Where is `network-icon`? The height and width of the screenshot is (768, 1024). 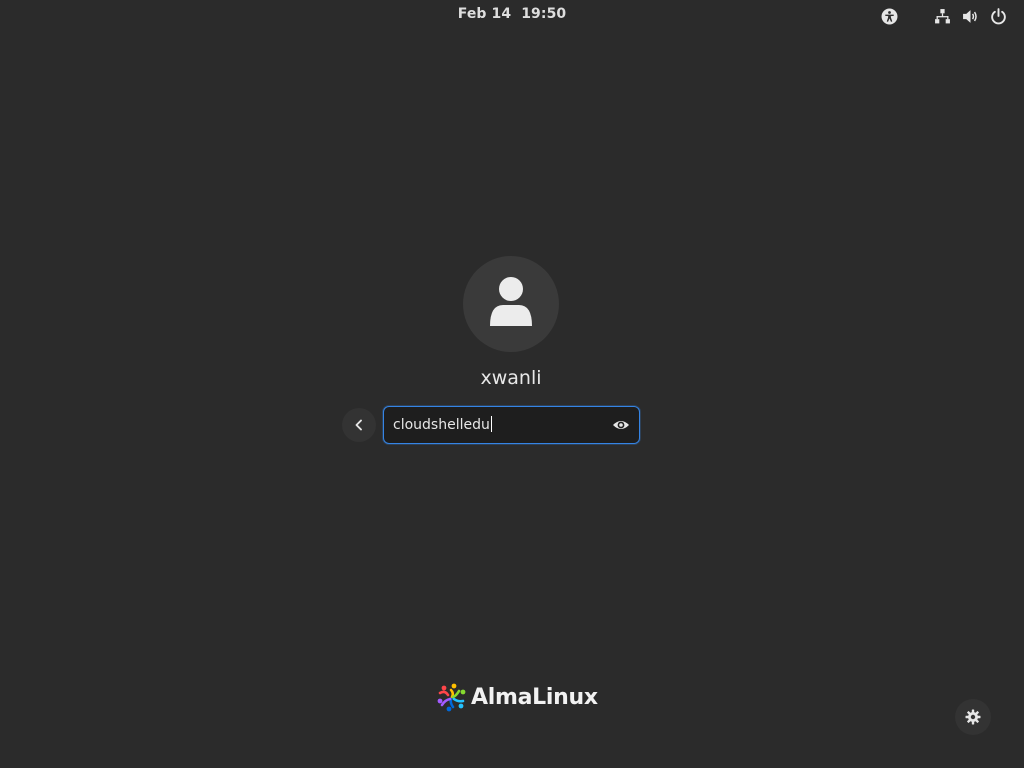 network-icon is located at coordinates (942, 16).